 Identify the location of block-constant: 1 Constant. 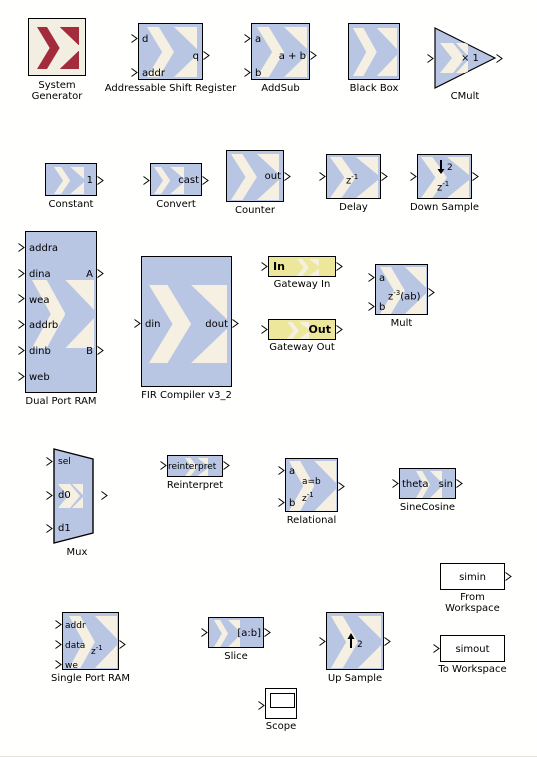
(71, 179).